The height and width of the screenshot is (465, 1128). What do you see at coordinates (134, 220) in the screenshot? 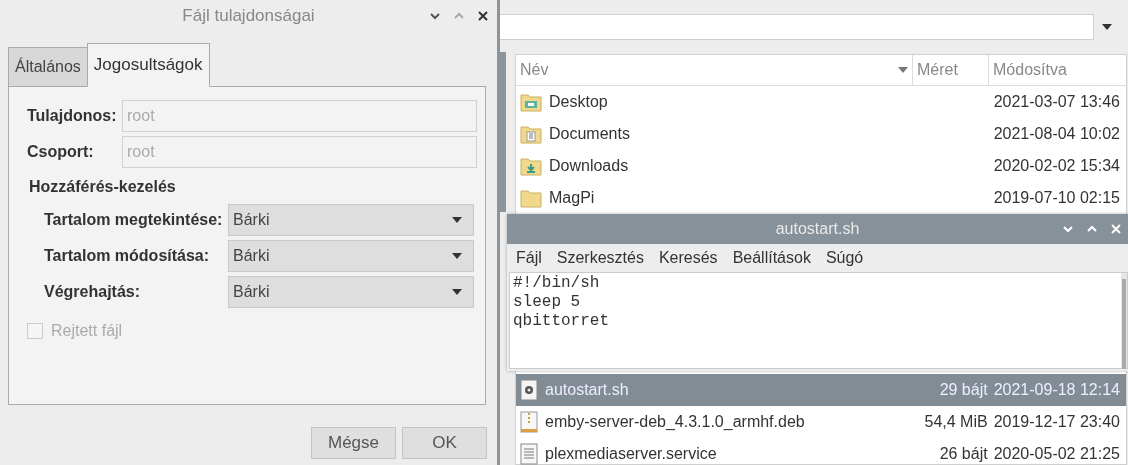
I see `field-label: Tartalom megtekintése:` at bounding box center [134, 220].